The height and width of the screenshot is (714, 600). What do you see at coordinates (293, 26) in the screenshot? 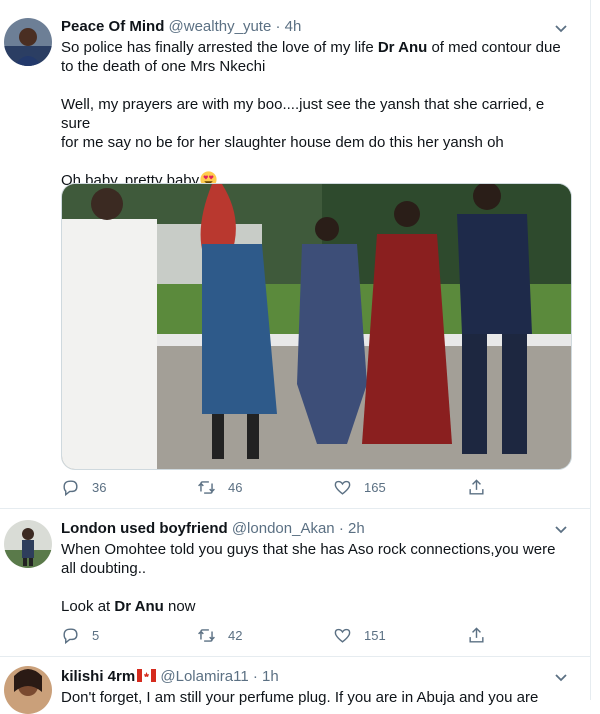
I see `timestamp: 4h` at bounding box center [293, 26].